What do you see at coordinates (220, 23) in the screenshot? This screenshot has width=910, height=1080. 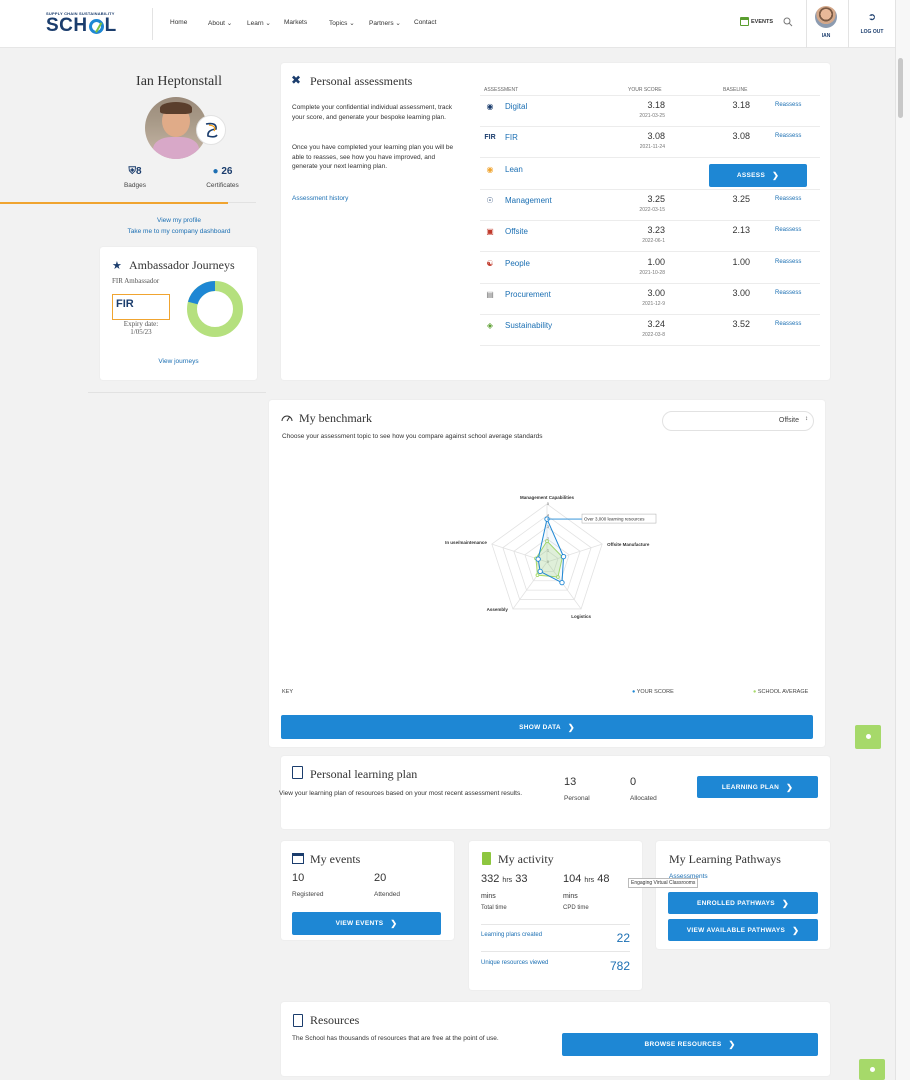 I see `nav-about: About ⌄` at bounding box center [220, 23].